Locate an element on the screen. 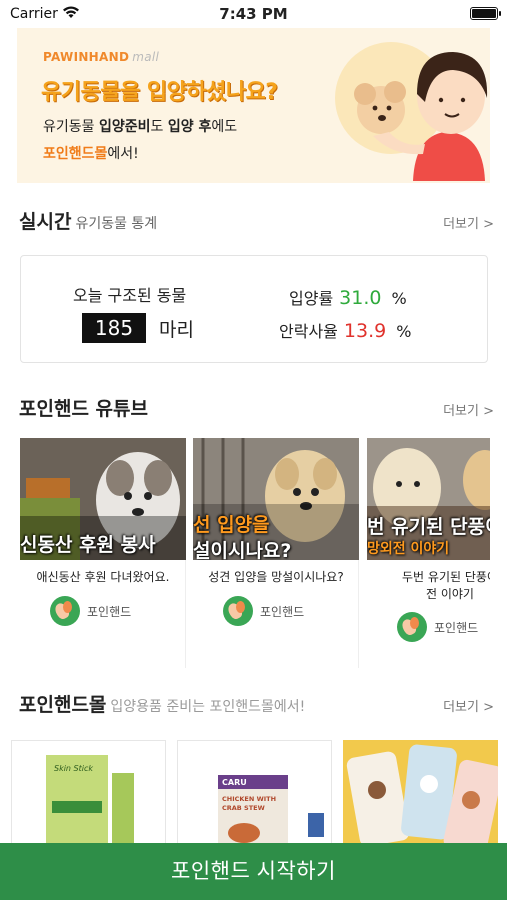 The height and width of the screenshot is (900, 507). banner-brand: PAWINHAND mall is located at coordinates (101, 57).